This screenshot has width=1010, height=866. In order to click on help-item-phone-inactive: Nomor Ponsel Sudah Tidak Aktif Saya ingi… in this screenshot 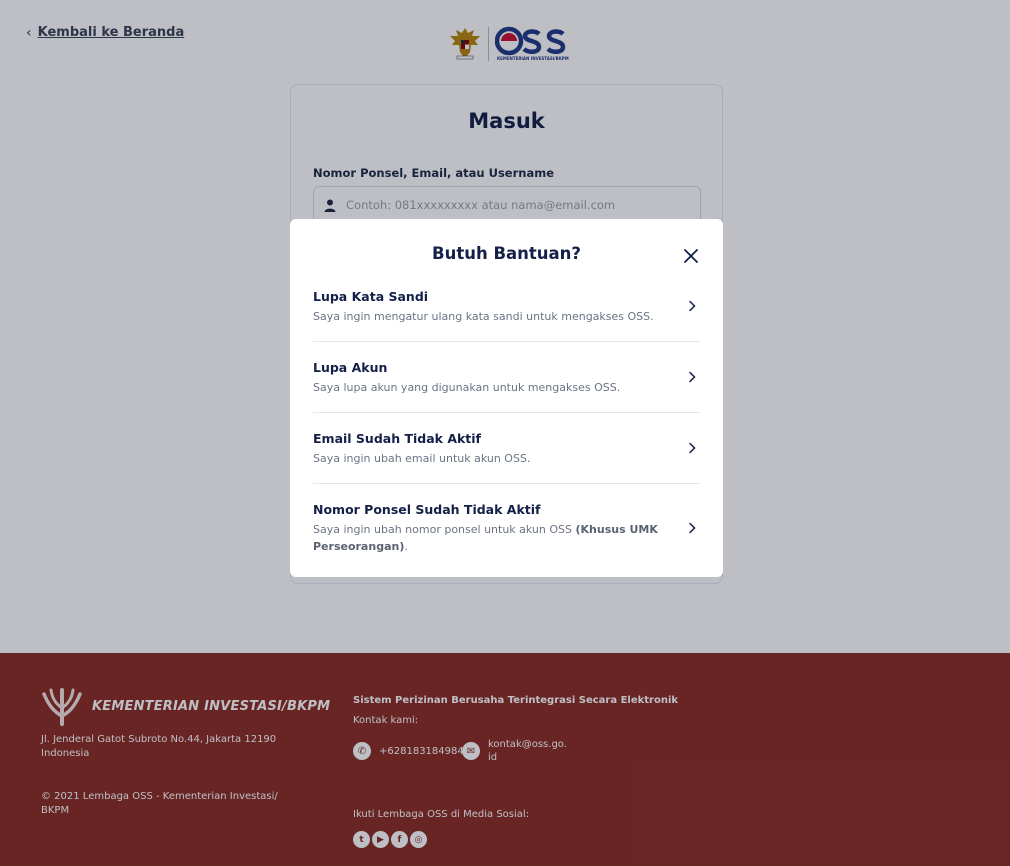, I will do `click(506, 532)`.